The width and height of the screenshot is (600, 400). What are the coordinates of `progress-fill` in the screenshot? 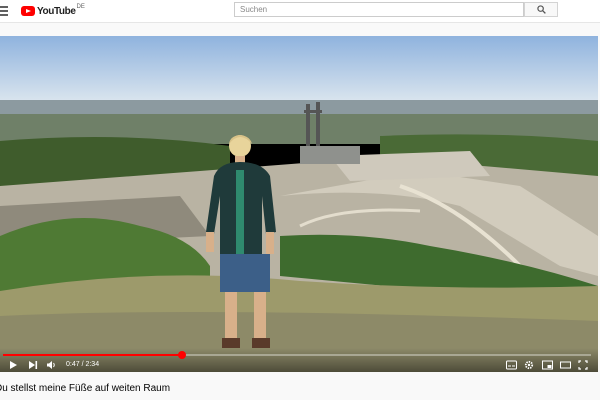 It's located at (93, 355).